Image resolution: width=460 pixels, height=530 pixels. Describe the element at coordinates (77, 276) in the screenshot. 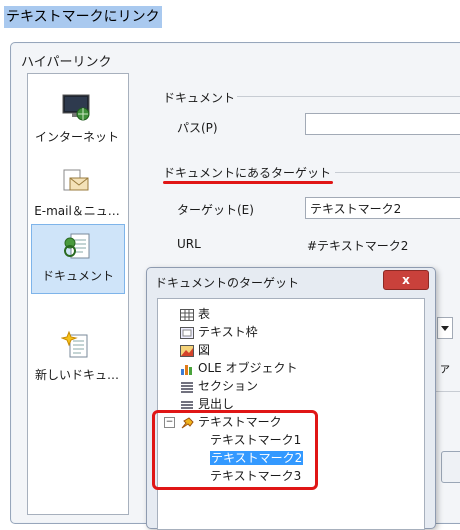

I see `nav-label-document: ドキュメント` at that location.